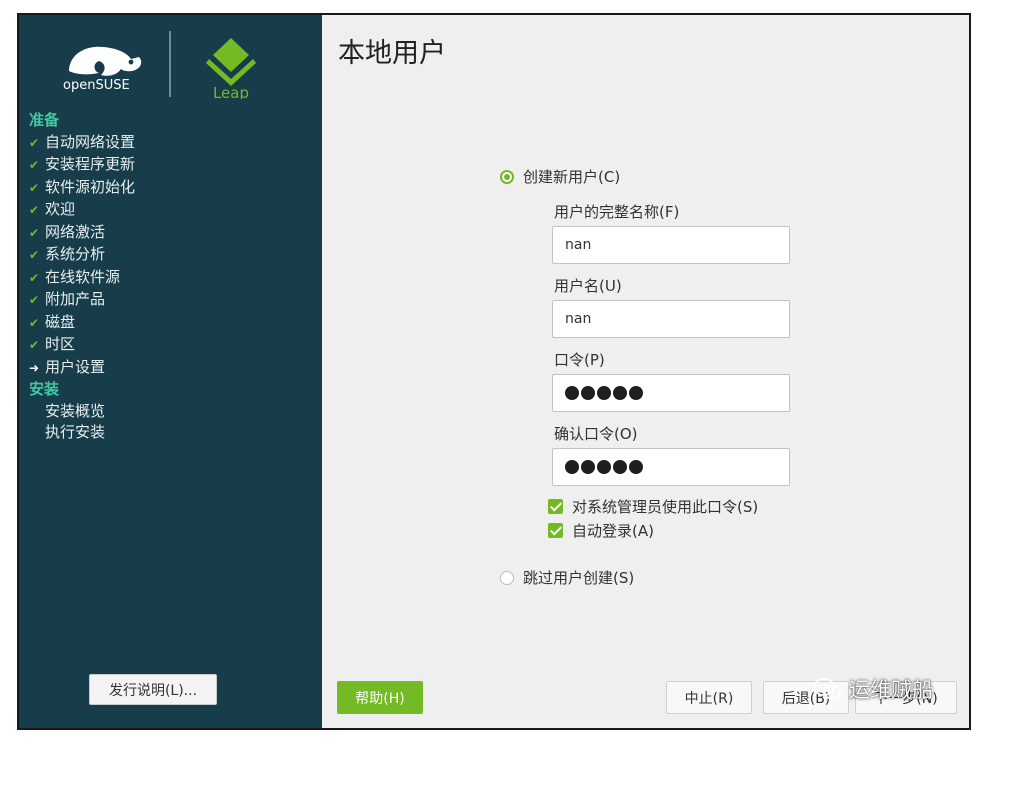  I want to click on watermark-text: 运维贼船, so click(891, 690).